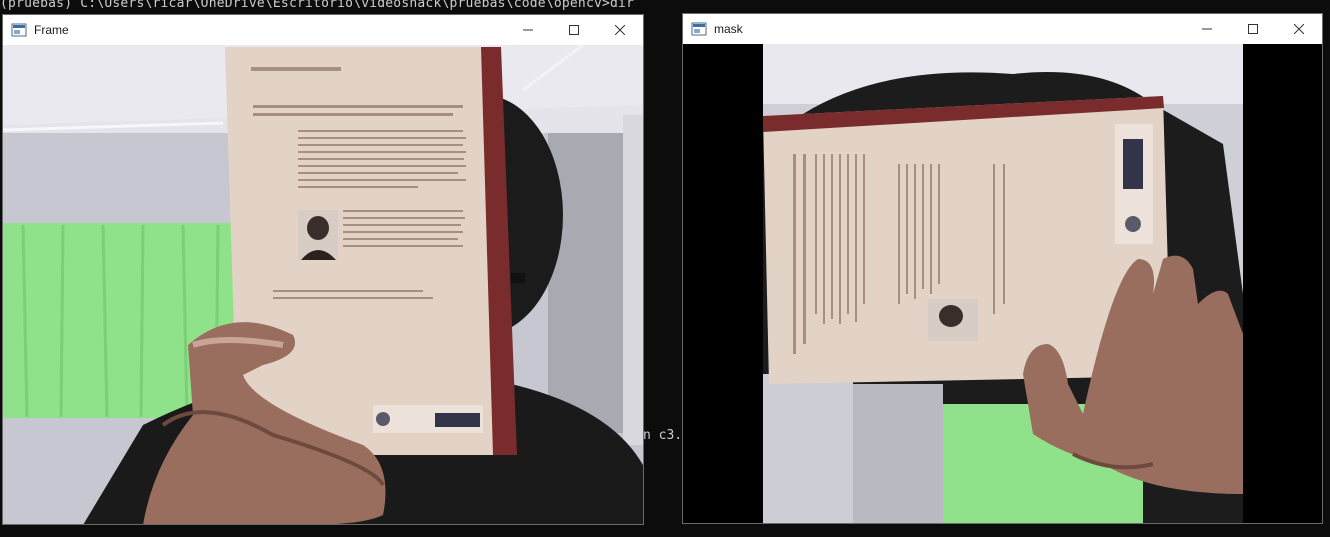 Image resolution: width=1330 pixels, height=537 pixels. What do you see at coordinates (728, 29) in the screenshot?
I see `mask-window-title: mask` at bounding box center [728, 29].